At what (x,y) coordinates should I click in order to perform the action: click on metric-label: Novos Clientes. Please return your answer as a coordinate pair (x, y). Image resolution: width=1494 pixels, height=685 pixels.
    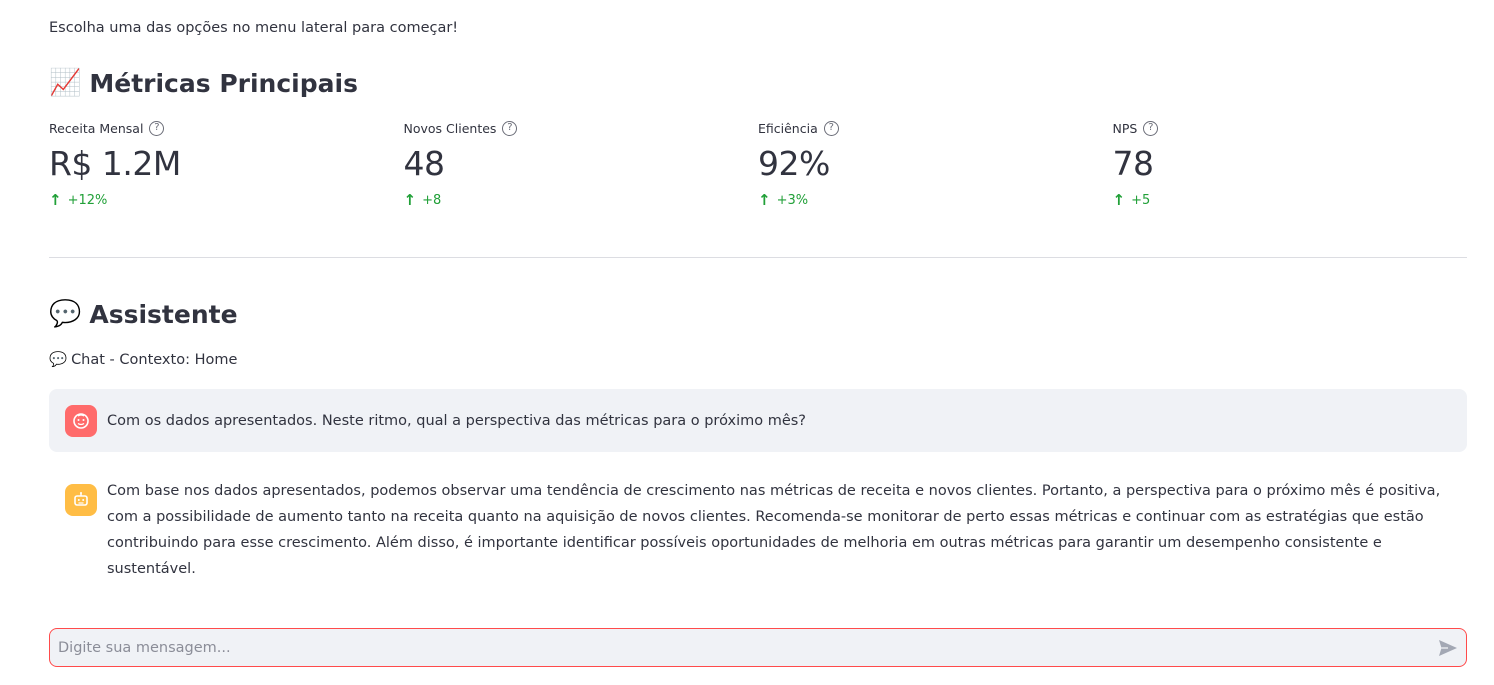
    Looking at the image, I should click on (450, 128).